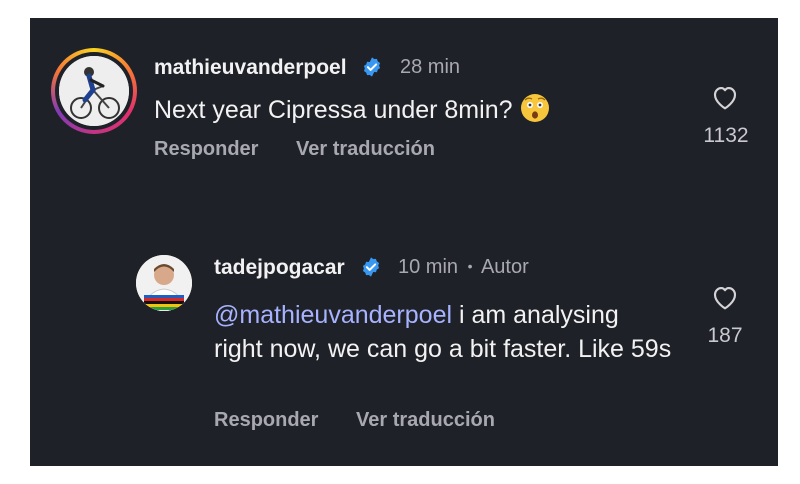 This screenshot has height=484, width=800. What do you see at coordinates (333, 315) in the screenshot?
I see `mention-link: @mathieuvanderpoel` at bounding box center [333, 315].